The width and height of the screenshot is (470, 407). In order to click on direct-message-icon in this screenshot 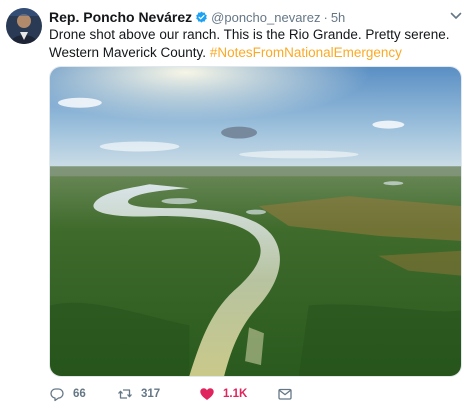, I will do `click(285, 394)`.